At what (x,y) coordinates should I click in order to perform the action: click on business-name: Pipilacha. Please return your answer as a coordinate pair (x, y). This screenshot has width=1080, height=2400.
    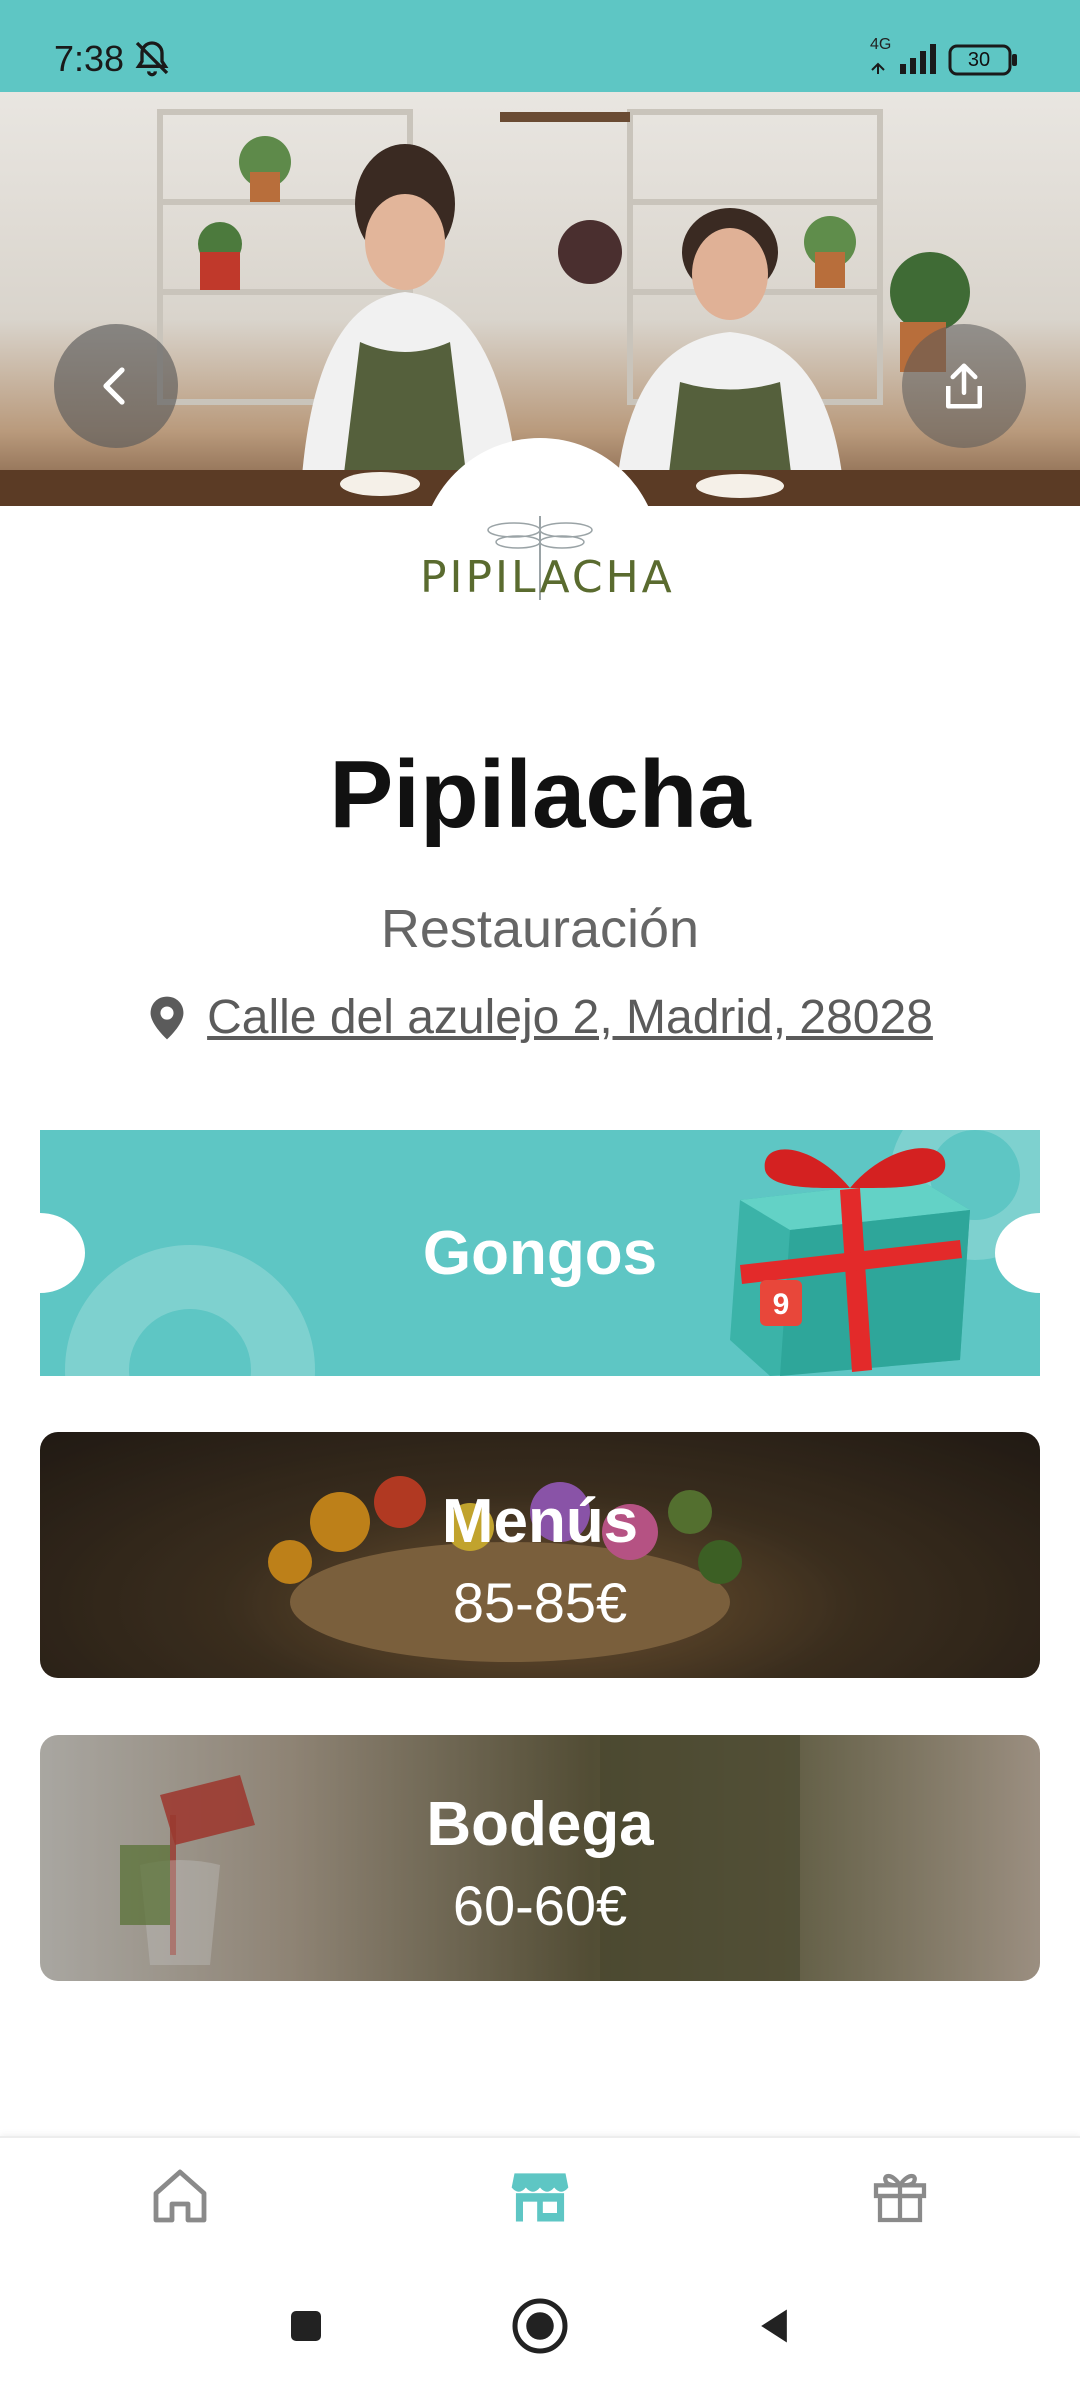
    Looking at the image, I should click on (540, 794).